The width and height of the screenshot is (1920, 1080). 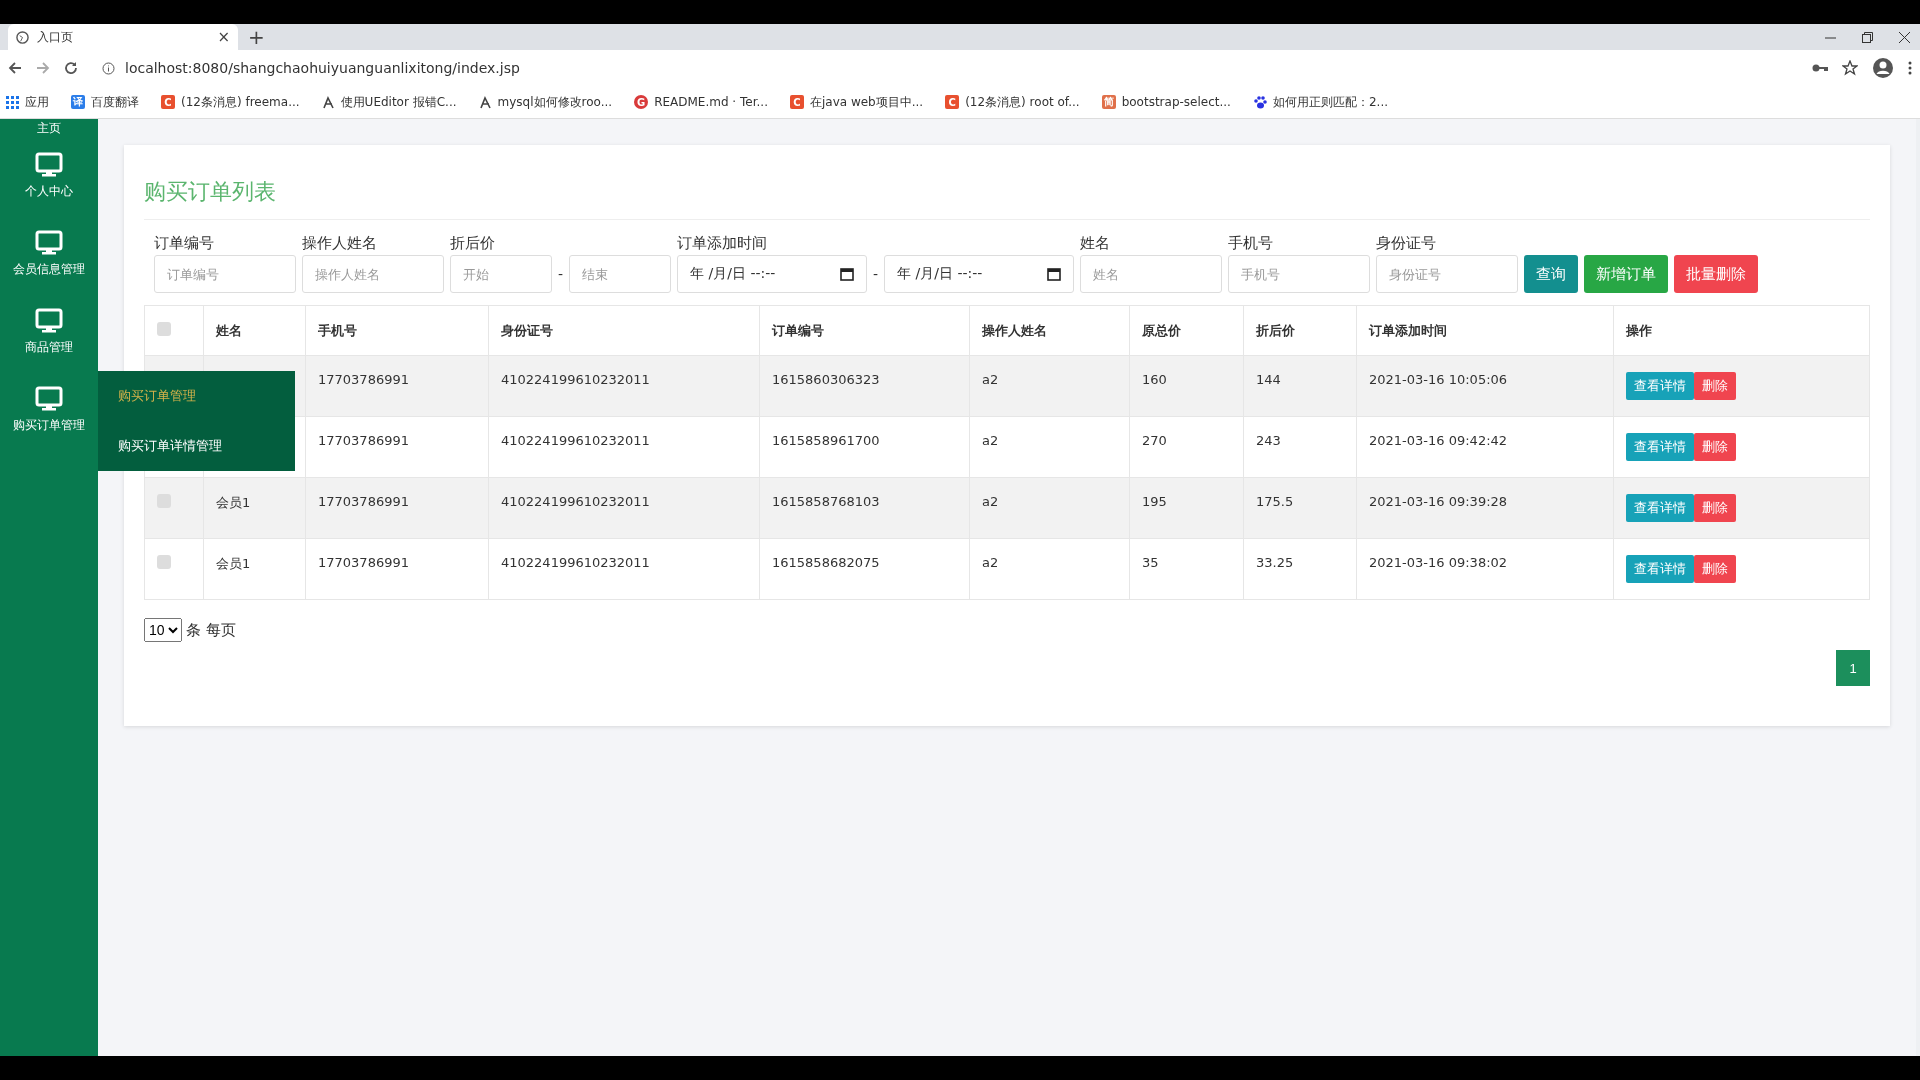 I want to click on sidebar-item: 会员信息管理, so click(x=49, y=269).